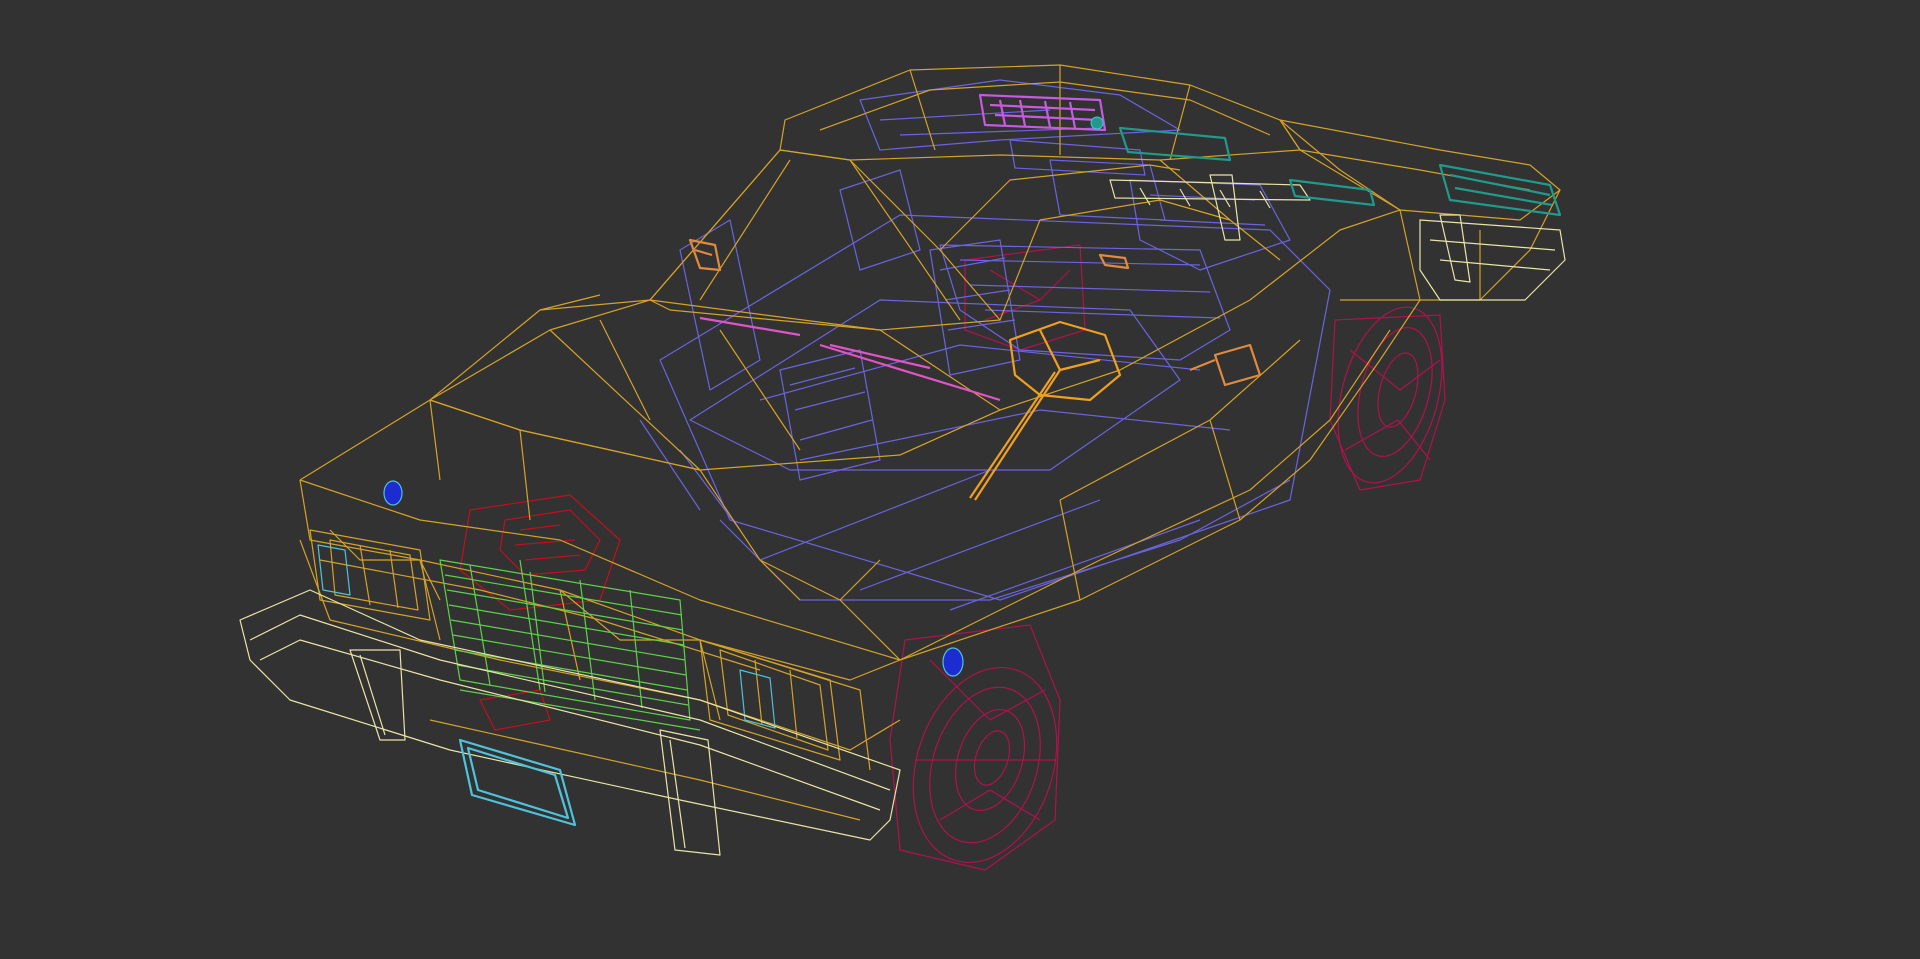 This screenshot has width=1920, height=959. What do you see at coordinates (1340, 171) in the screenshot?
I see `rear-lights` at bounding box center [1340, 171].